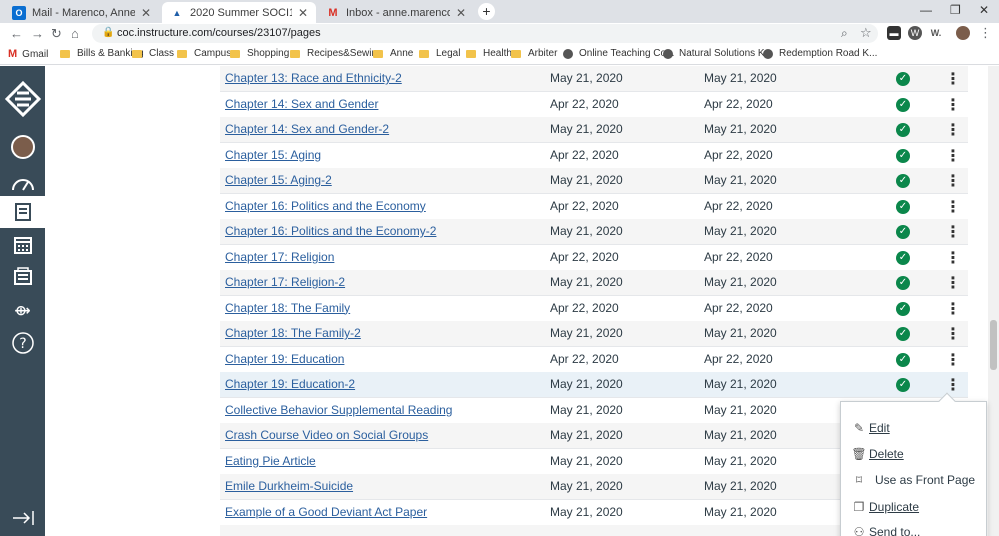 The image size is (999, 536). Describe the element at coordinates (336, 53) in the screenshot. I see `bookmark-folder: Recipes&Sewing` at that location.